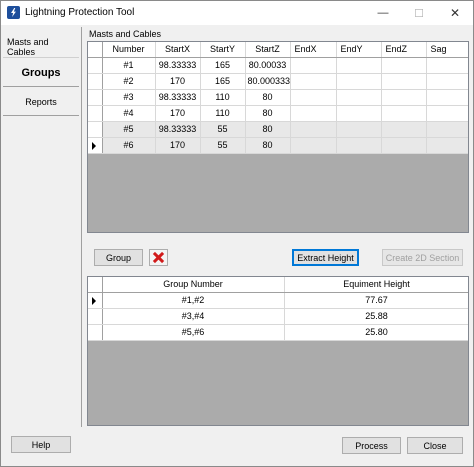  What do you see at coordinates (129, 81) in the screenshot?
I see `cell-number: #2` at bounding box center [129, 81].